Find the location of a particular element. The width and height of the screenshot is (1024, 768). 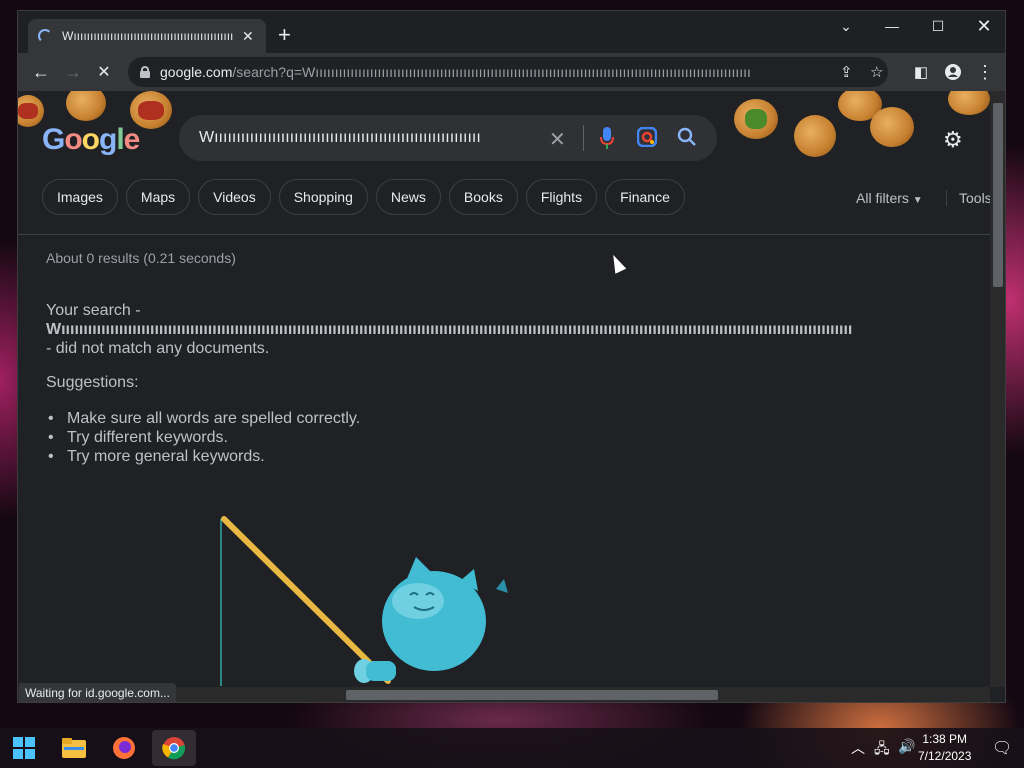

horizontal-scrollbar-thumb is located at coordinates (532, 695).